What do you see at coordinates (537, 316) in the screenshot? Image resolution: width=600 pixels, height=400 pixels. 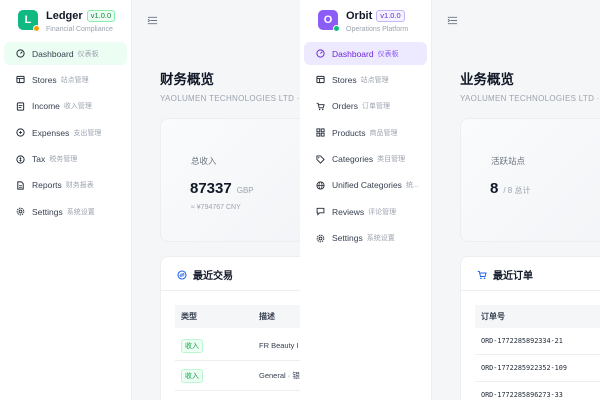 I see `table-header: 订单号` at bounding box center [537, 316].